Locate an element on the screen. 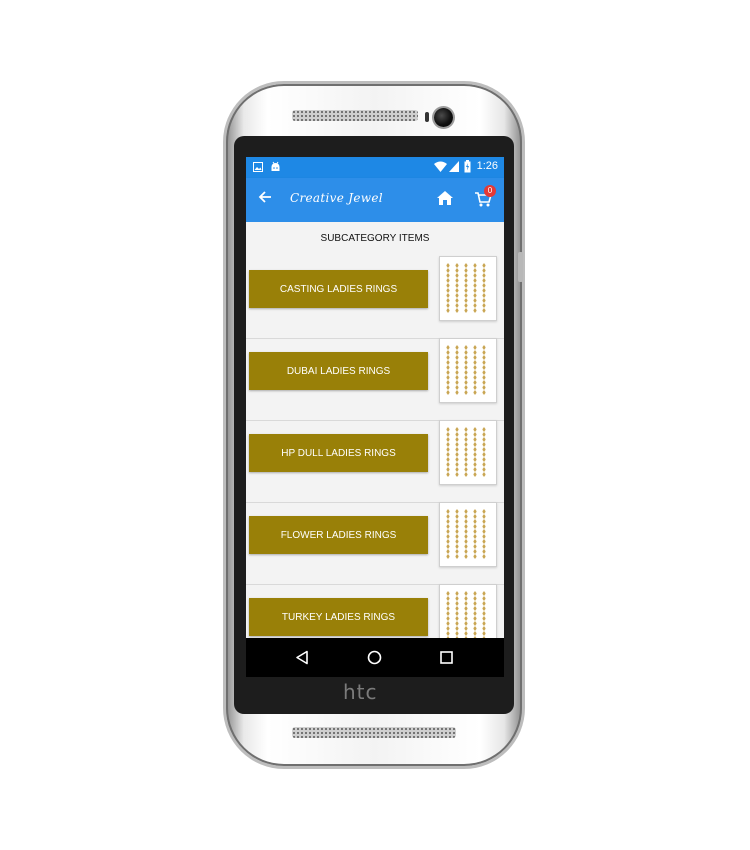 Image resolution: width=750 pixels, height=850 pixels. signal-icon is located at coordinates (454, 166).